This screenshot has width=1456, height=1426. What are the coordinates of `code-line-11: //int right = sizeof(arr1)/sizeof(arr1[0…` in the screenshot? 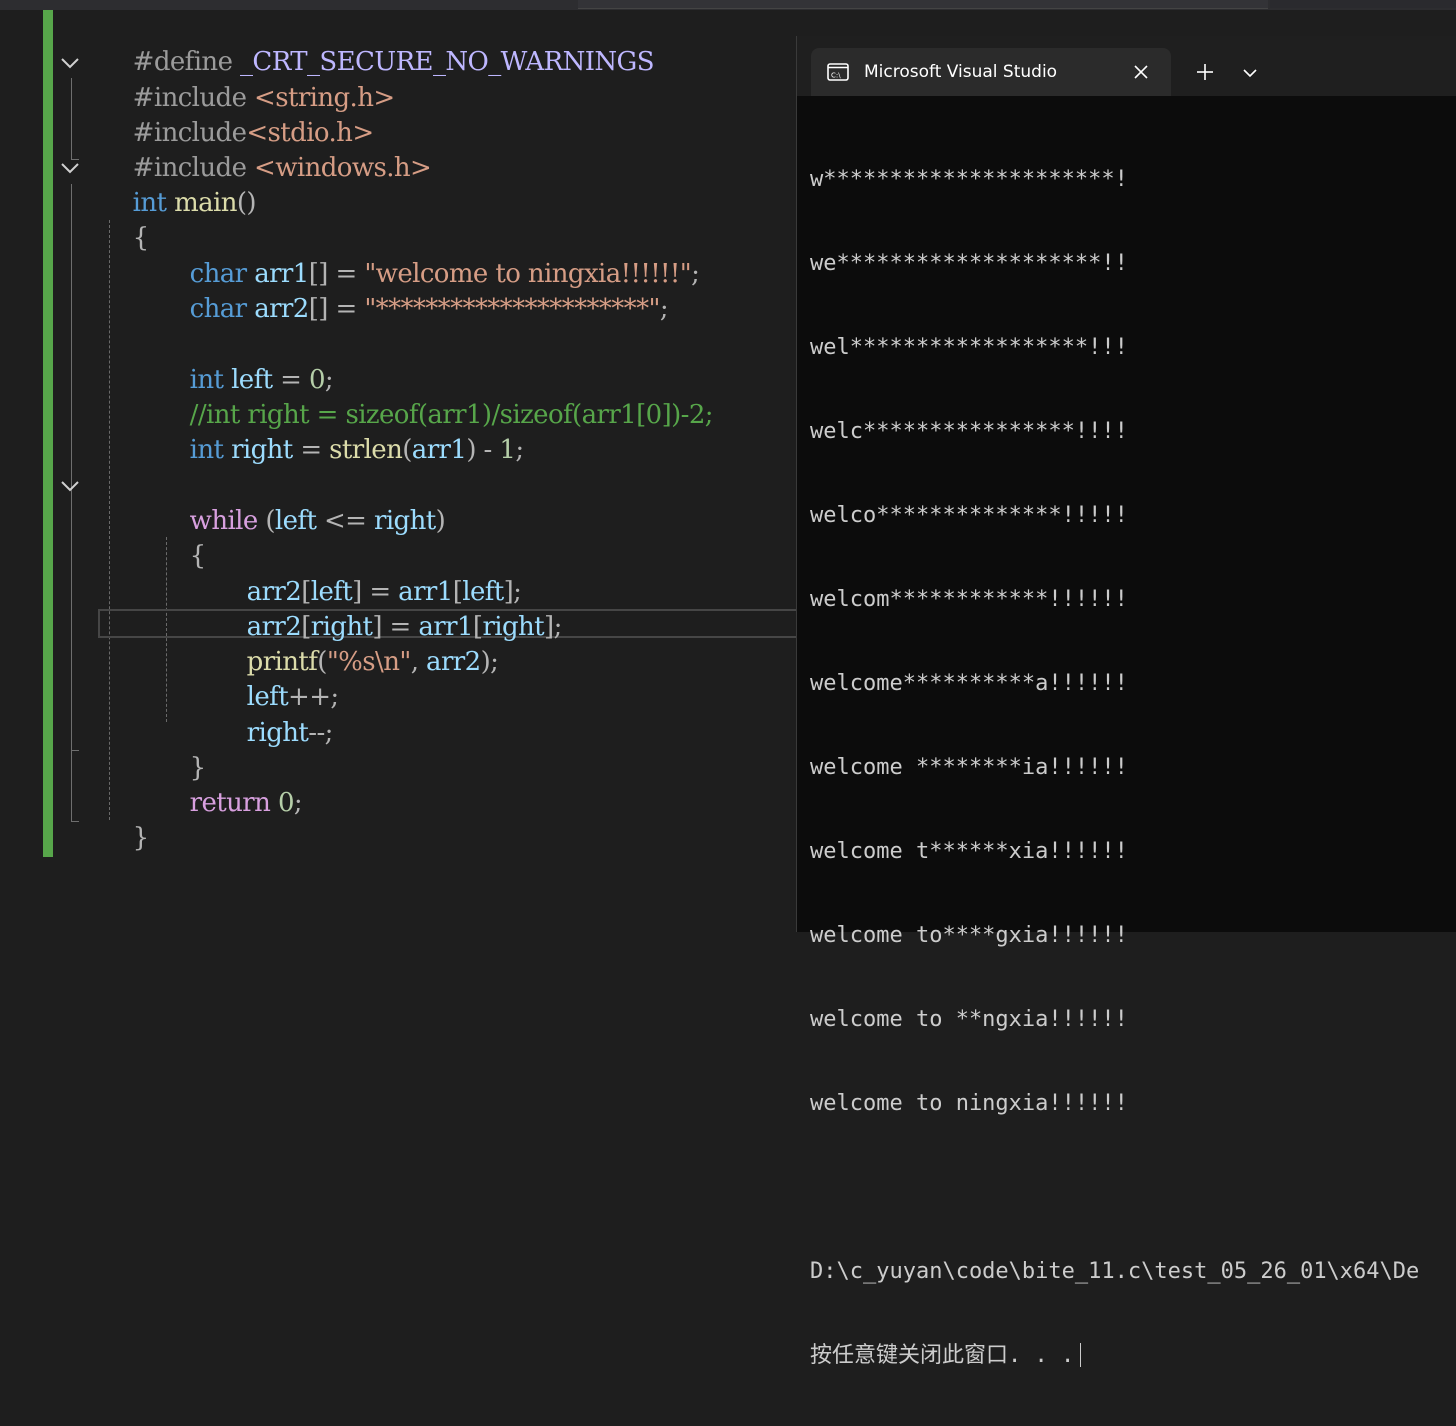 It's located at (436, 396).